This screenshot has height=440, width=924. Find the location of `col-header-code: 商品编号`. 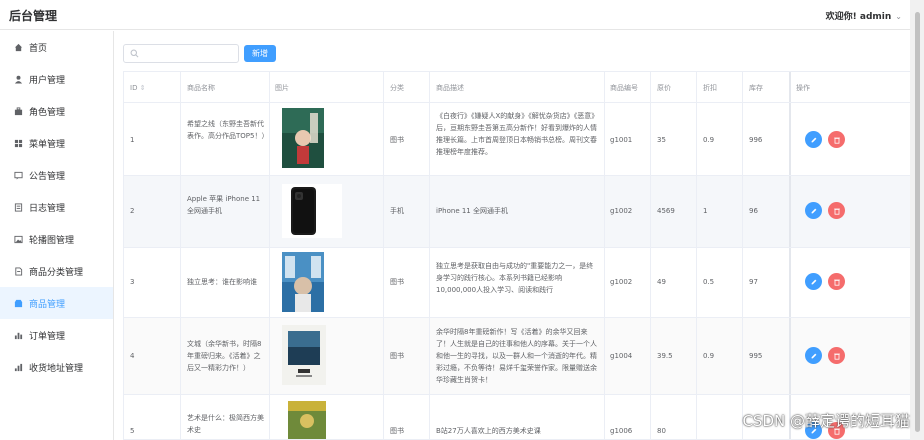

col-header-code: 商品编号 is located at coordinates (624, 88).